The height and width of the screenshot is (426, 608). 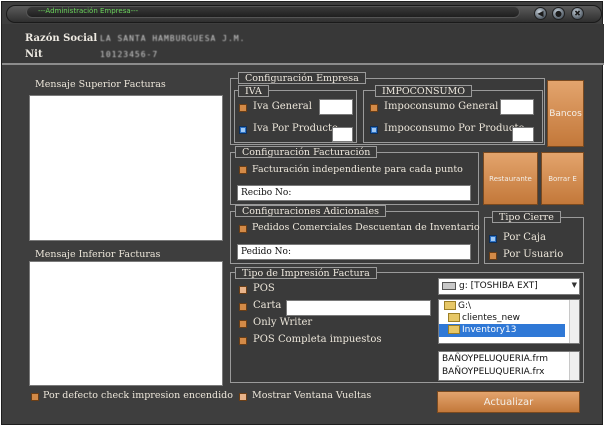 I want to click on por-caja-checkbox, so click(x=493, y=239).